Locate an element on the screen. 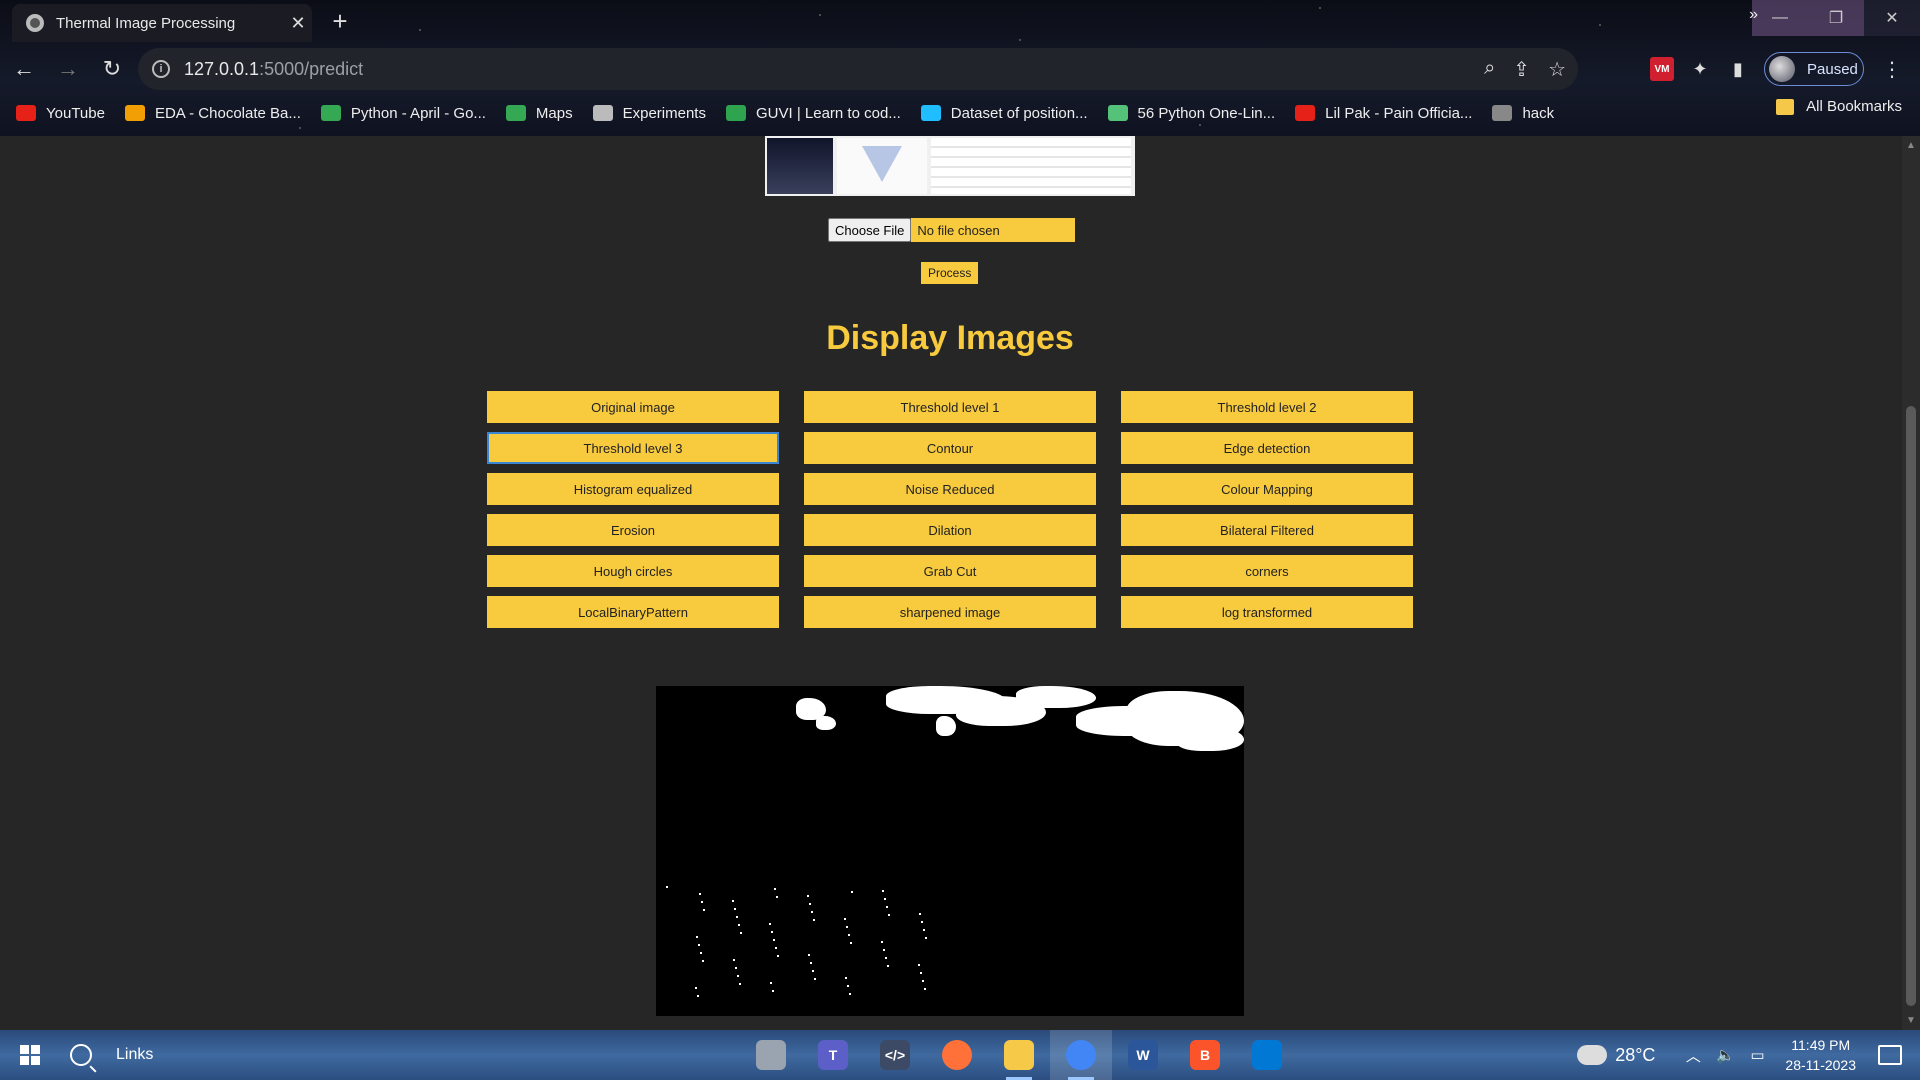 The width and height of the screenshot is (1920, 1080). explorer-icon is located at coordinates (1019, 1055).